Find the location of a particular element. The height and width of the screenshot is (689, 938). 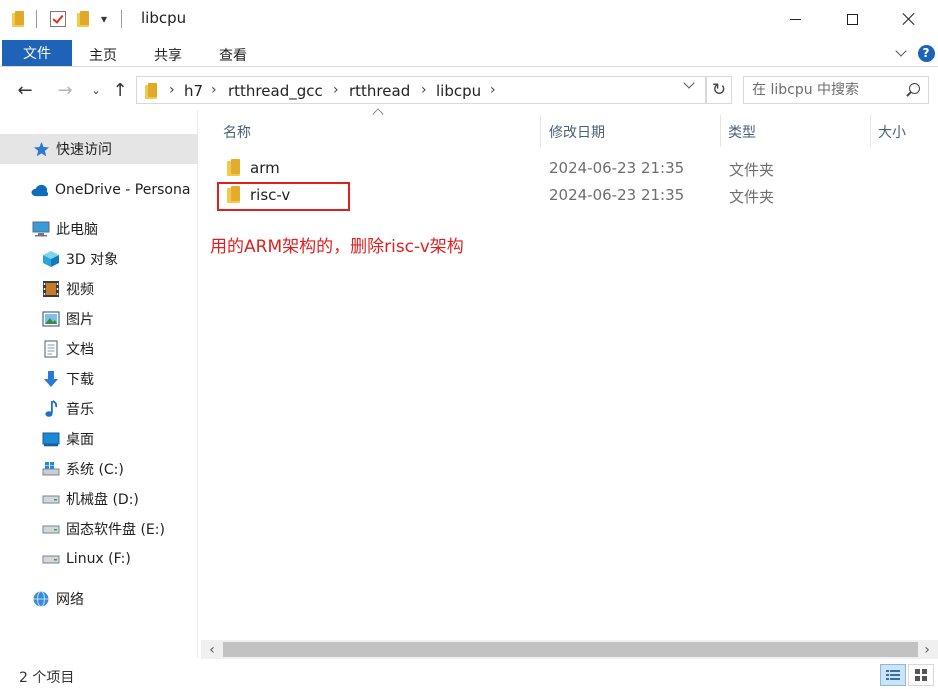

scrollbar-thumb is located at coordinates (570, 649).